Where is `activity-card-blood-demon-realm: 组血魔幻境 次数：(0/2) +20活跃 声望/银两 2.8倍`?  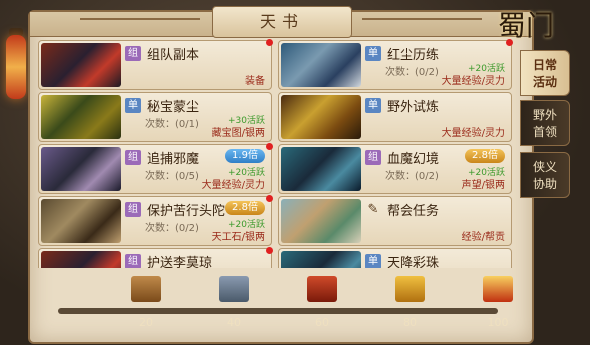 activity-card-blood-demon-realm: 组血魔幻境 次数：(0/2) +20活跃 声望/银两 2.8倍 is located at coordinates (395, 169).